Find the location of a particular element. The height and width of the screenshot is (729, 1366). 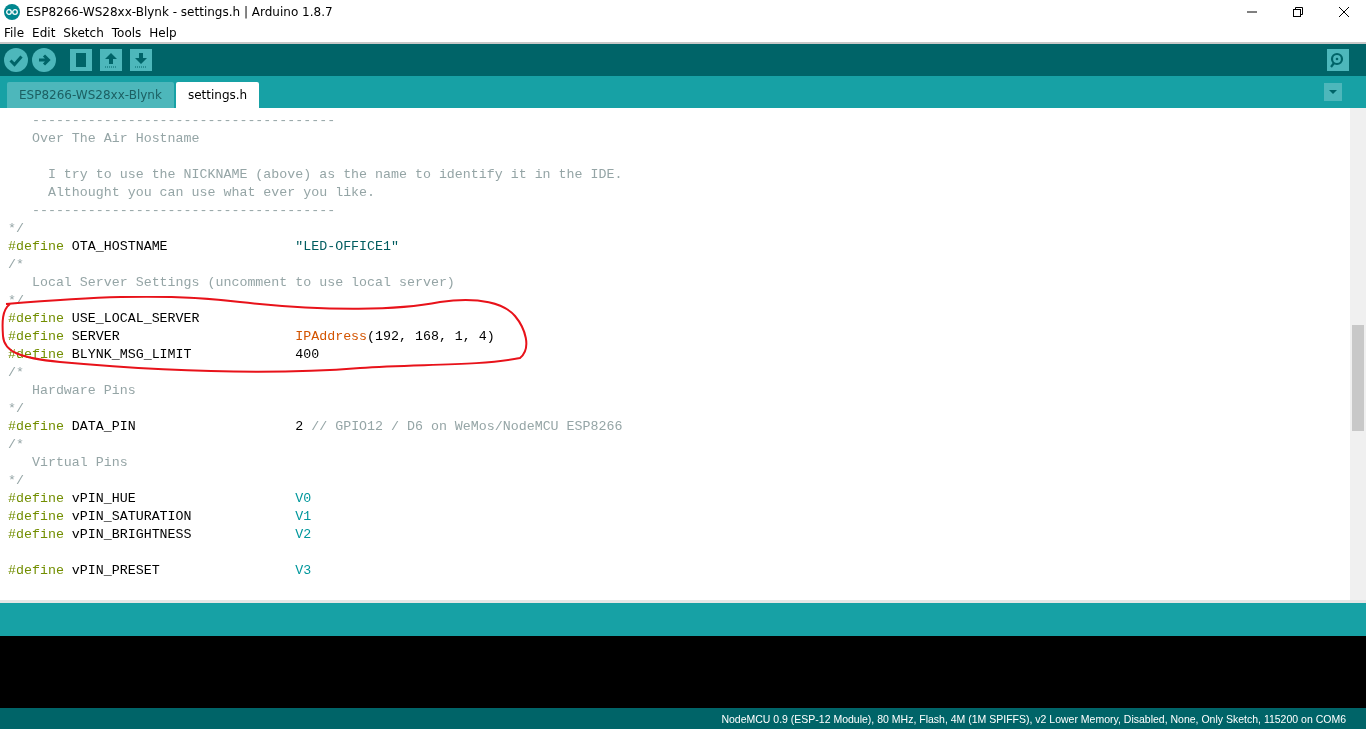

code-line: #define DATA_PIN 2 // GPIO12 / D6 on WeMos/NodeMCU ESP8266 is located at coordinates (315, 426).